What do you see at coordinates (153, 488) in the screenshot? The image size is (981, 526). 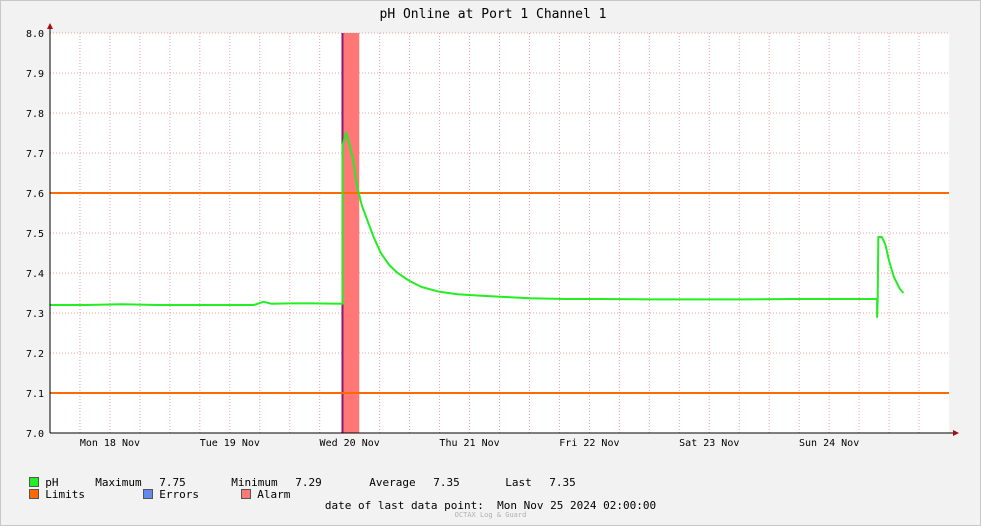 I see `legend-row-status: Limits Errors Alarm` at bounding box center [153, 488].